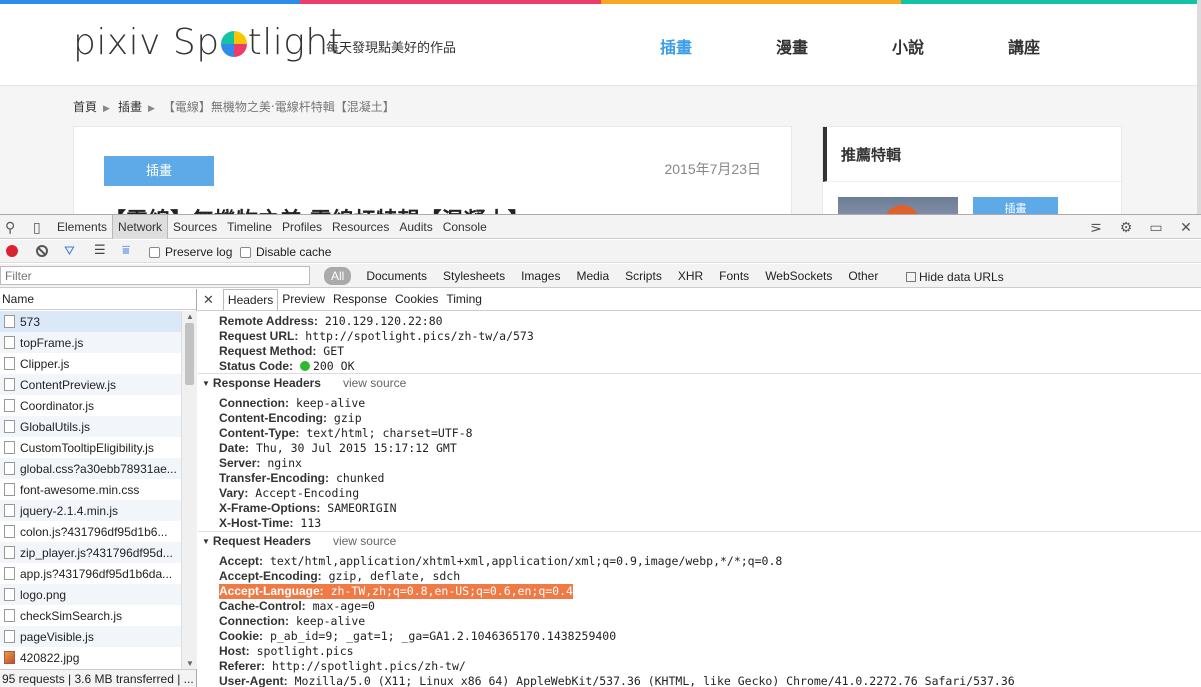 The image size is (1201, 687). Describe the element at coordinates (234, 448) in the screenshot. I see `header-name: Date:` at that location.